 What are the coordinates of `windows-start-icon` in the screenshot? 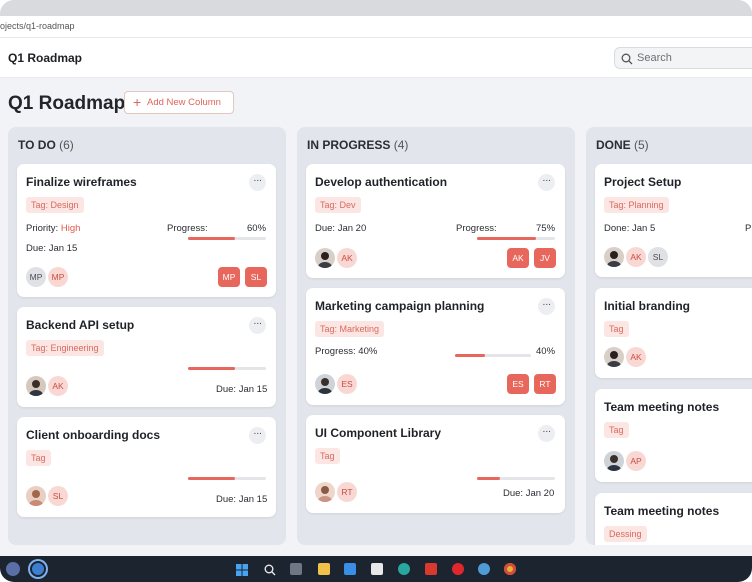 It's located at (242, 569).